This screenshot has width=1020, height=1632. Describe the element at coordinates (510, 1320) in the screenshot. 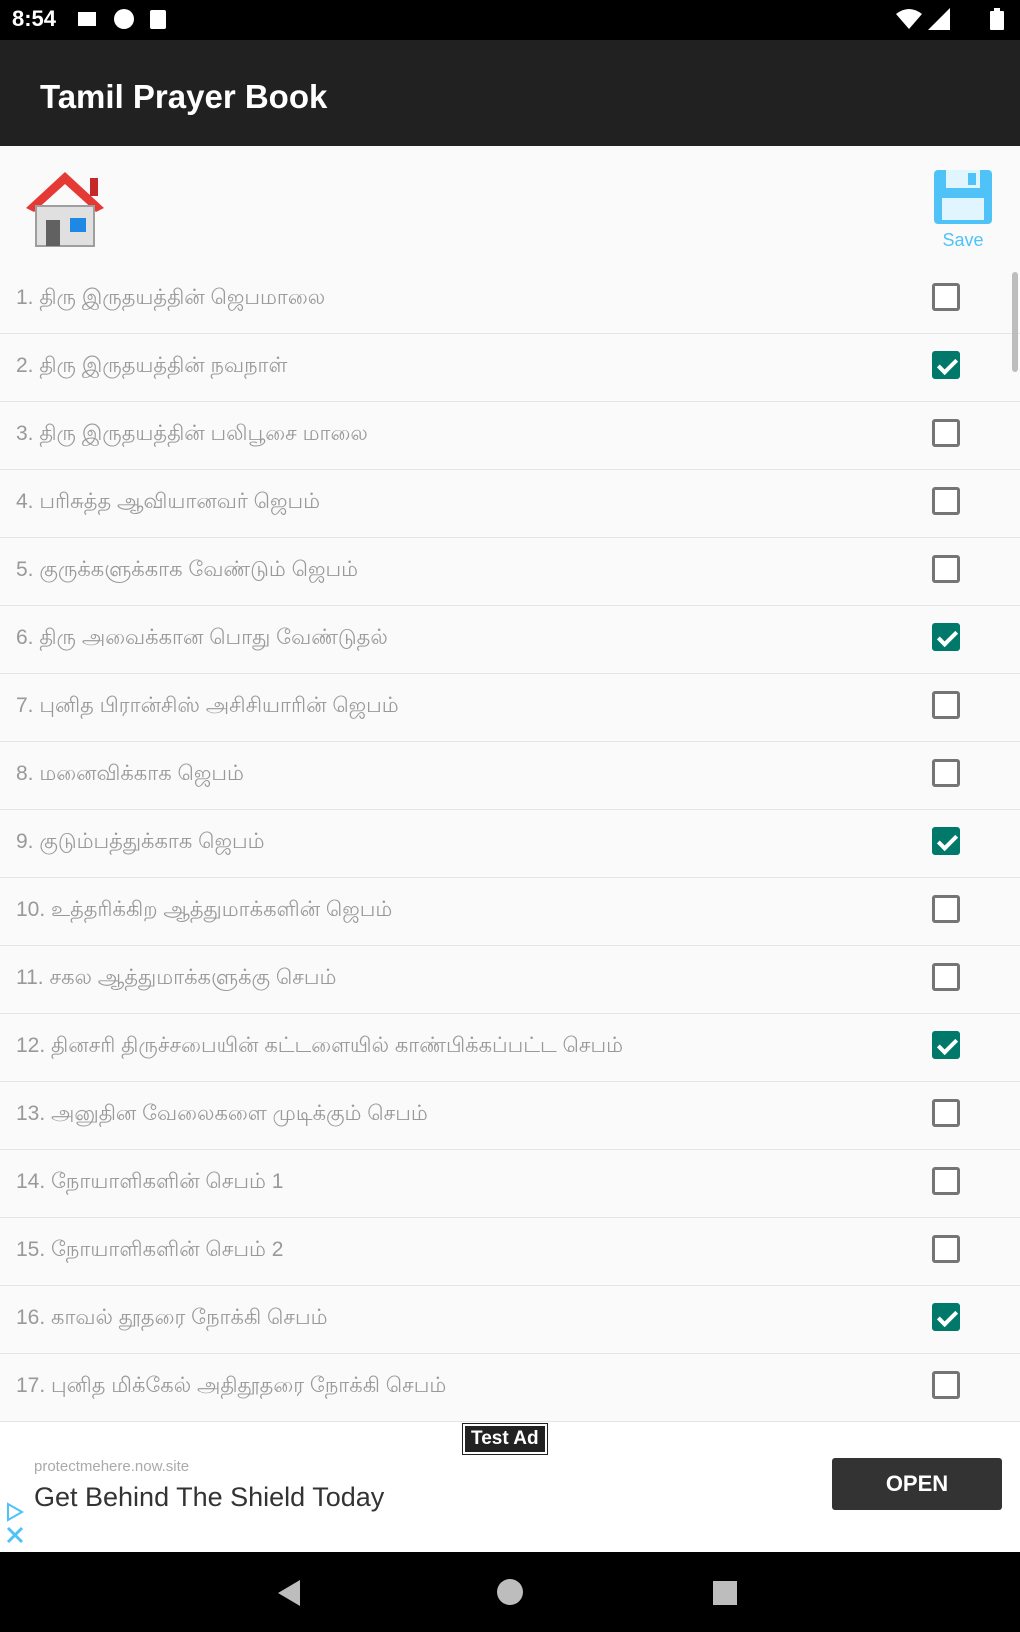

I see `prayer-row: 16. காவல் தூதரை நோக்கி செபம்` at that location.